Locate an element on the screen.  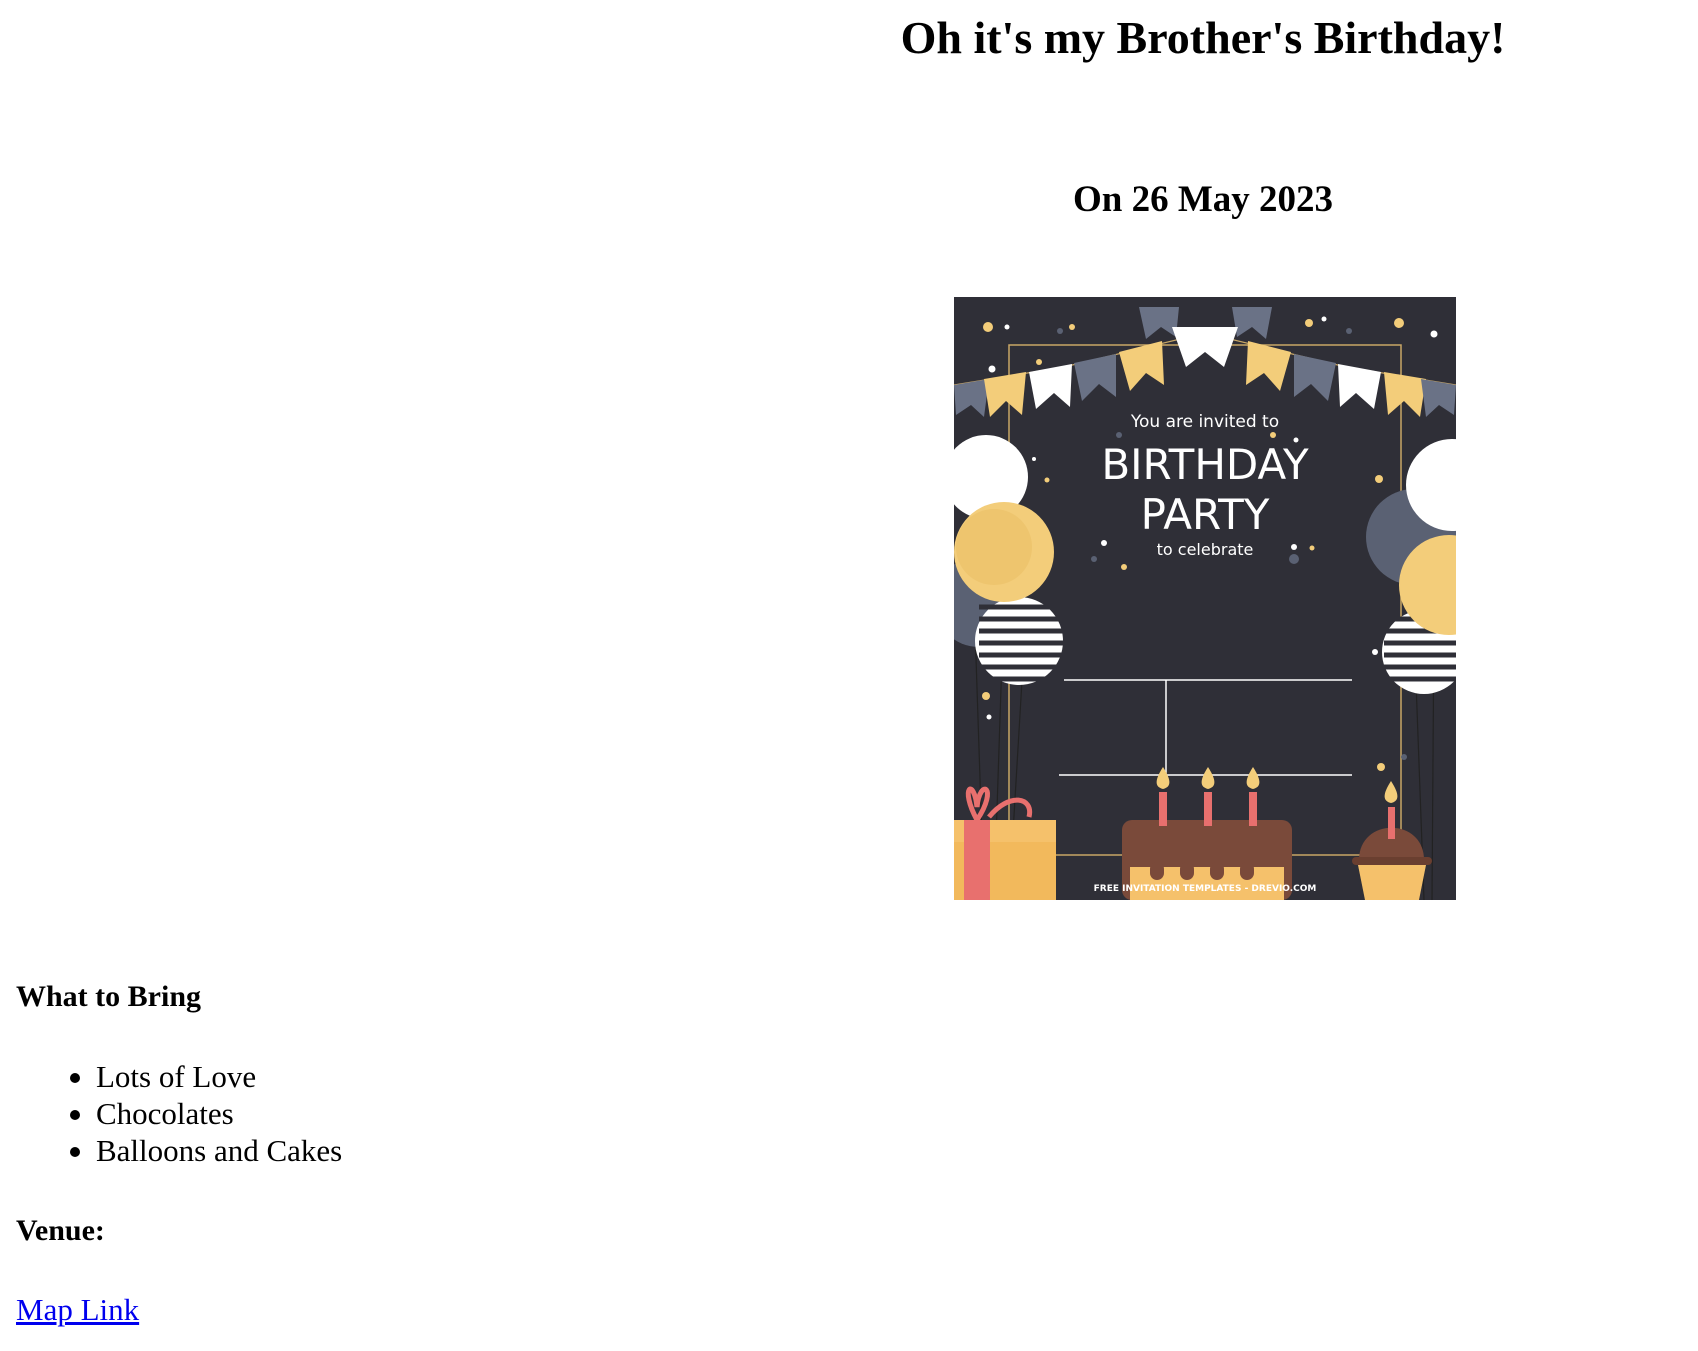
list-item: Lots of Love is located at coordinates (206, 1076).